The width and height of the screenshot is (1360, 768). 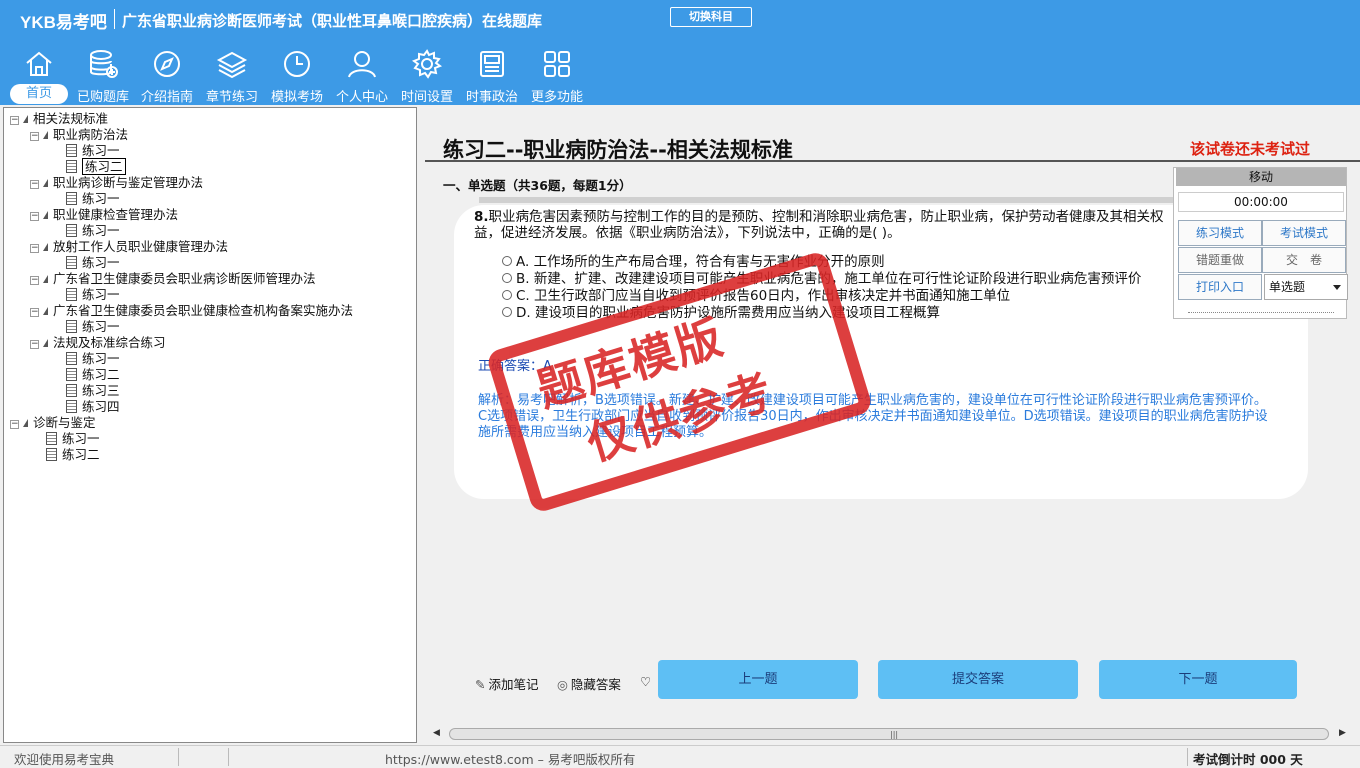 What do you see at coordinates (1250, 149) in the screenshot?
I see `exam-status: 该试卷还未考试过` at bounding box center [1250, 149].